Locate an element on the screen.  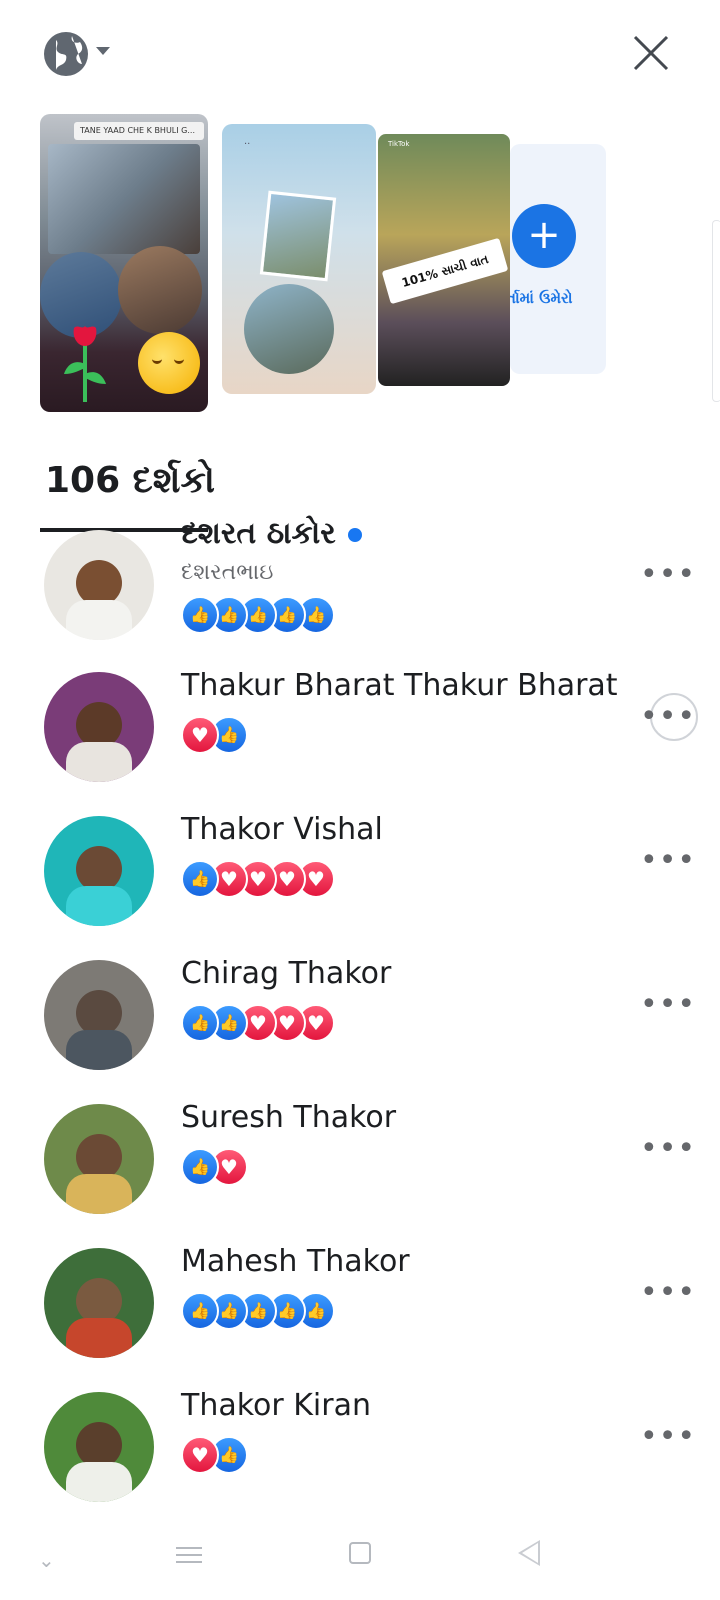
system-navigation-bar: ⌄ is located at coordinates (360, 1565).